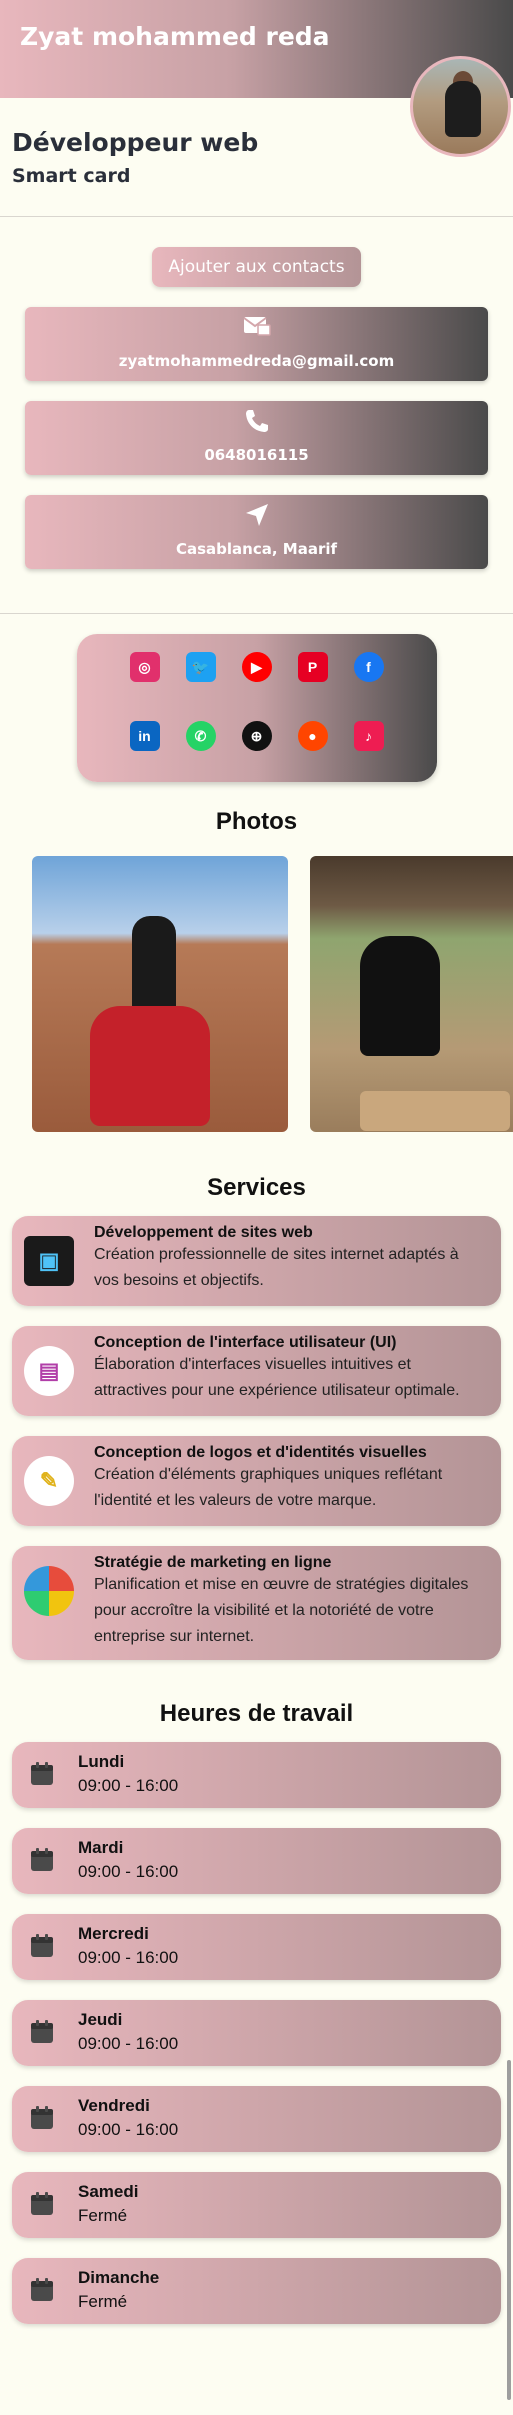 The image size is (513, 2415). Describe the element at coordinates (312, 736) in the screenshot. I see `reddit-icon: ●` at that location.